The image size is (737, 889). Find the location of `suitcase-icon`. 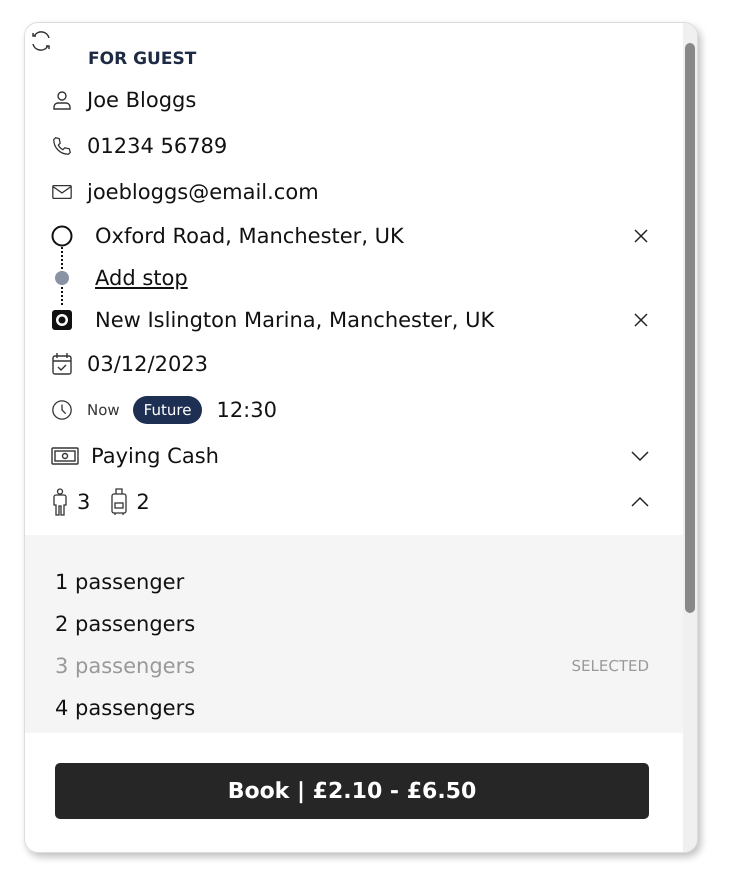

suitcase-icon is located at coordinates (119, 502).